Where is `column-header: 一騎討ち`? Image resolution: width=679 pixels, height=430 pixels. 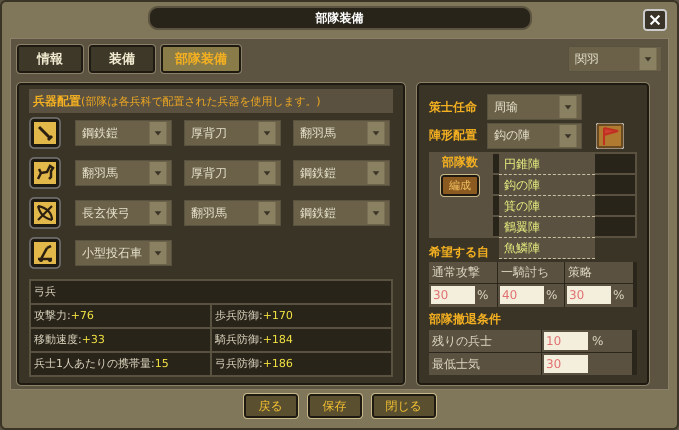
column-header: 一騎討ち is located at coordinates (531, 272).